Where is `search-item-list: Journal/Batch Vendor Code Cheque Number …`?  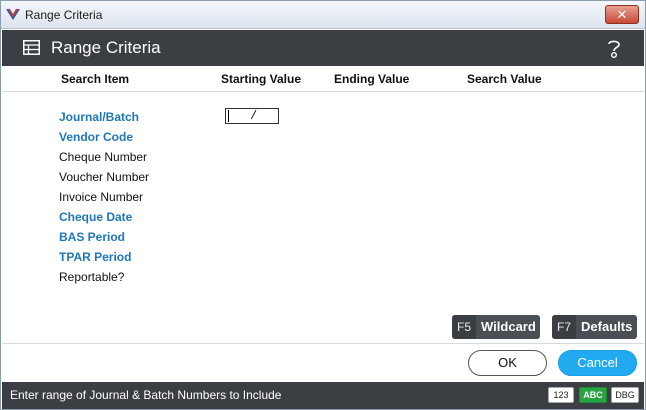 search-item-list: Journal/Batch Vendor Code Cheque Number … is located at coordinates (104, 199).